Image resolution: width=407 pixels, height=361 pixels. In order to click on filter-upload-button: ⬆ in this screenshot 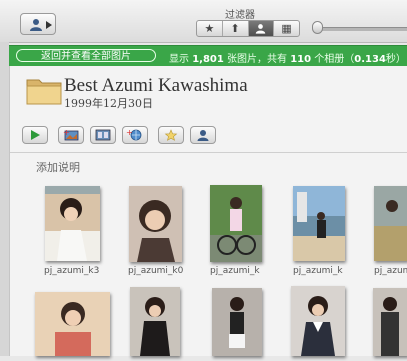, I will do `click(236, 28)`.